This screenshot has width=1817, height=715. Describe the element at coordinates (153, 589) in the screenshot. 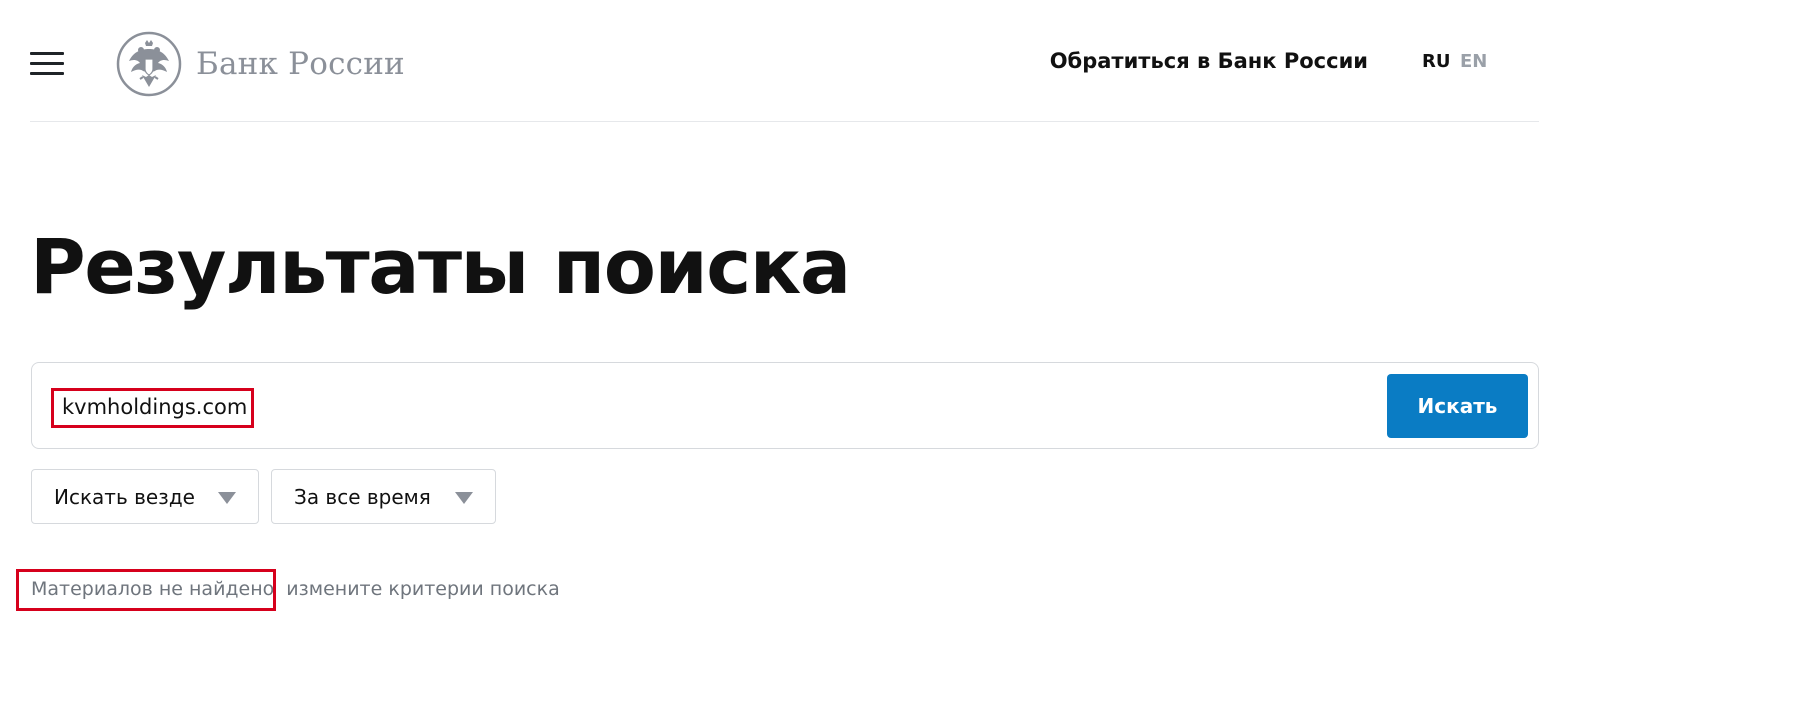

I see `no-results-status: Материалов не найдено` at that location.